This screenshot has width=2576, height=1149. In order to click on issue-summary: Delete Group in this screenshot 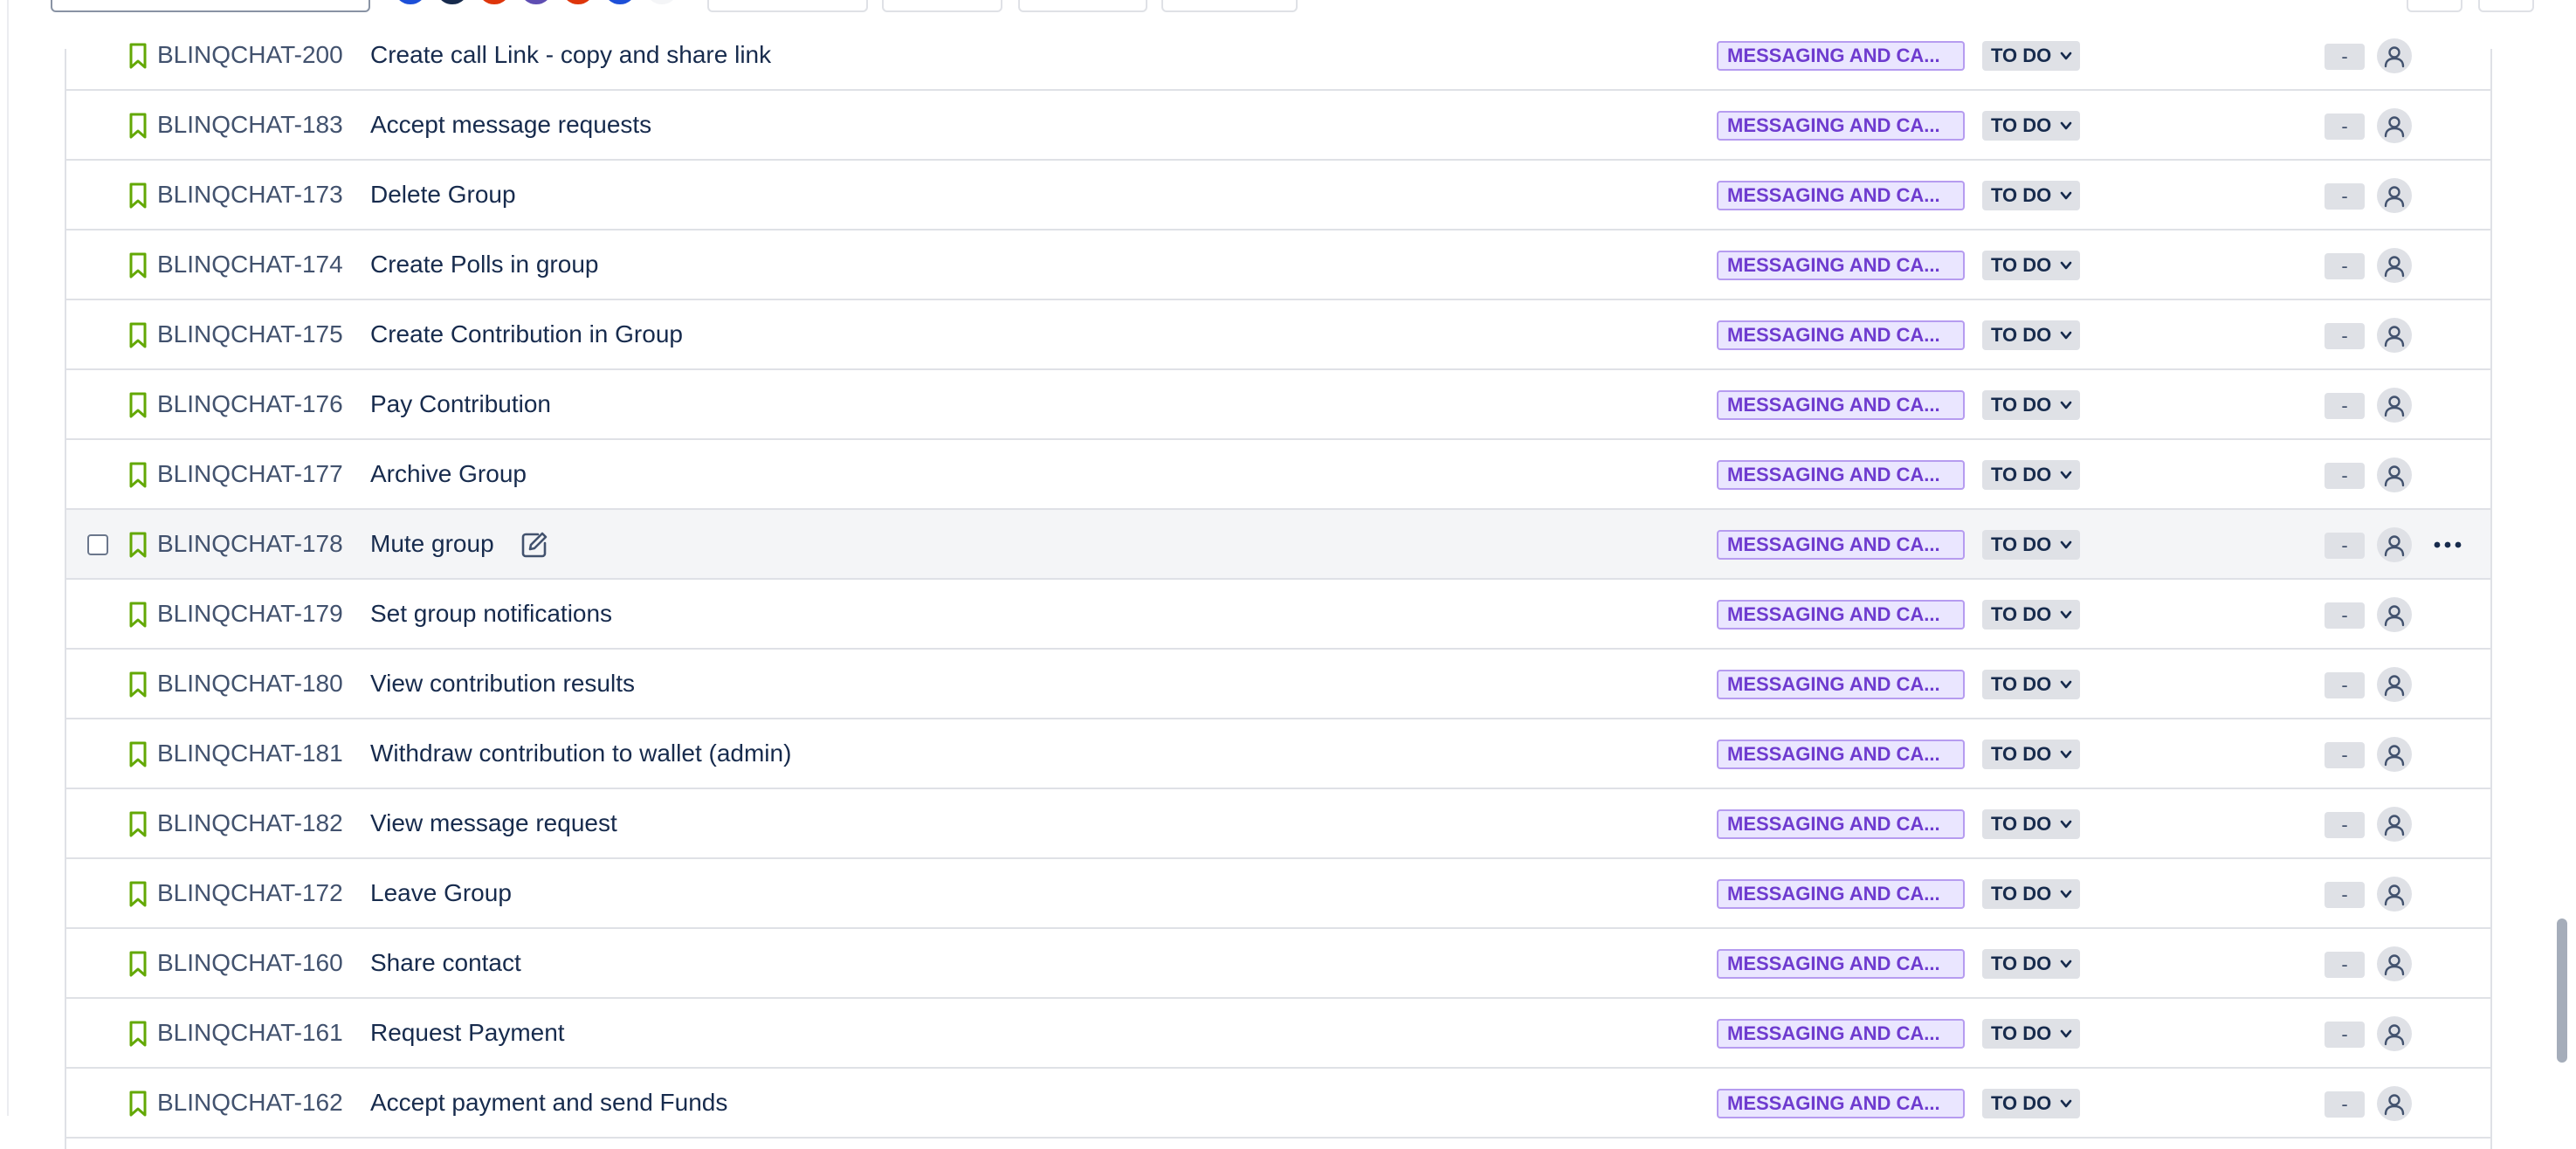, I will do `click(443, 195)`.